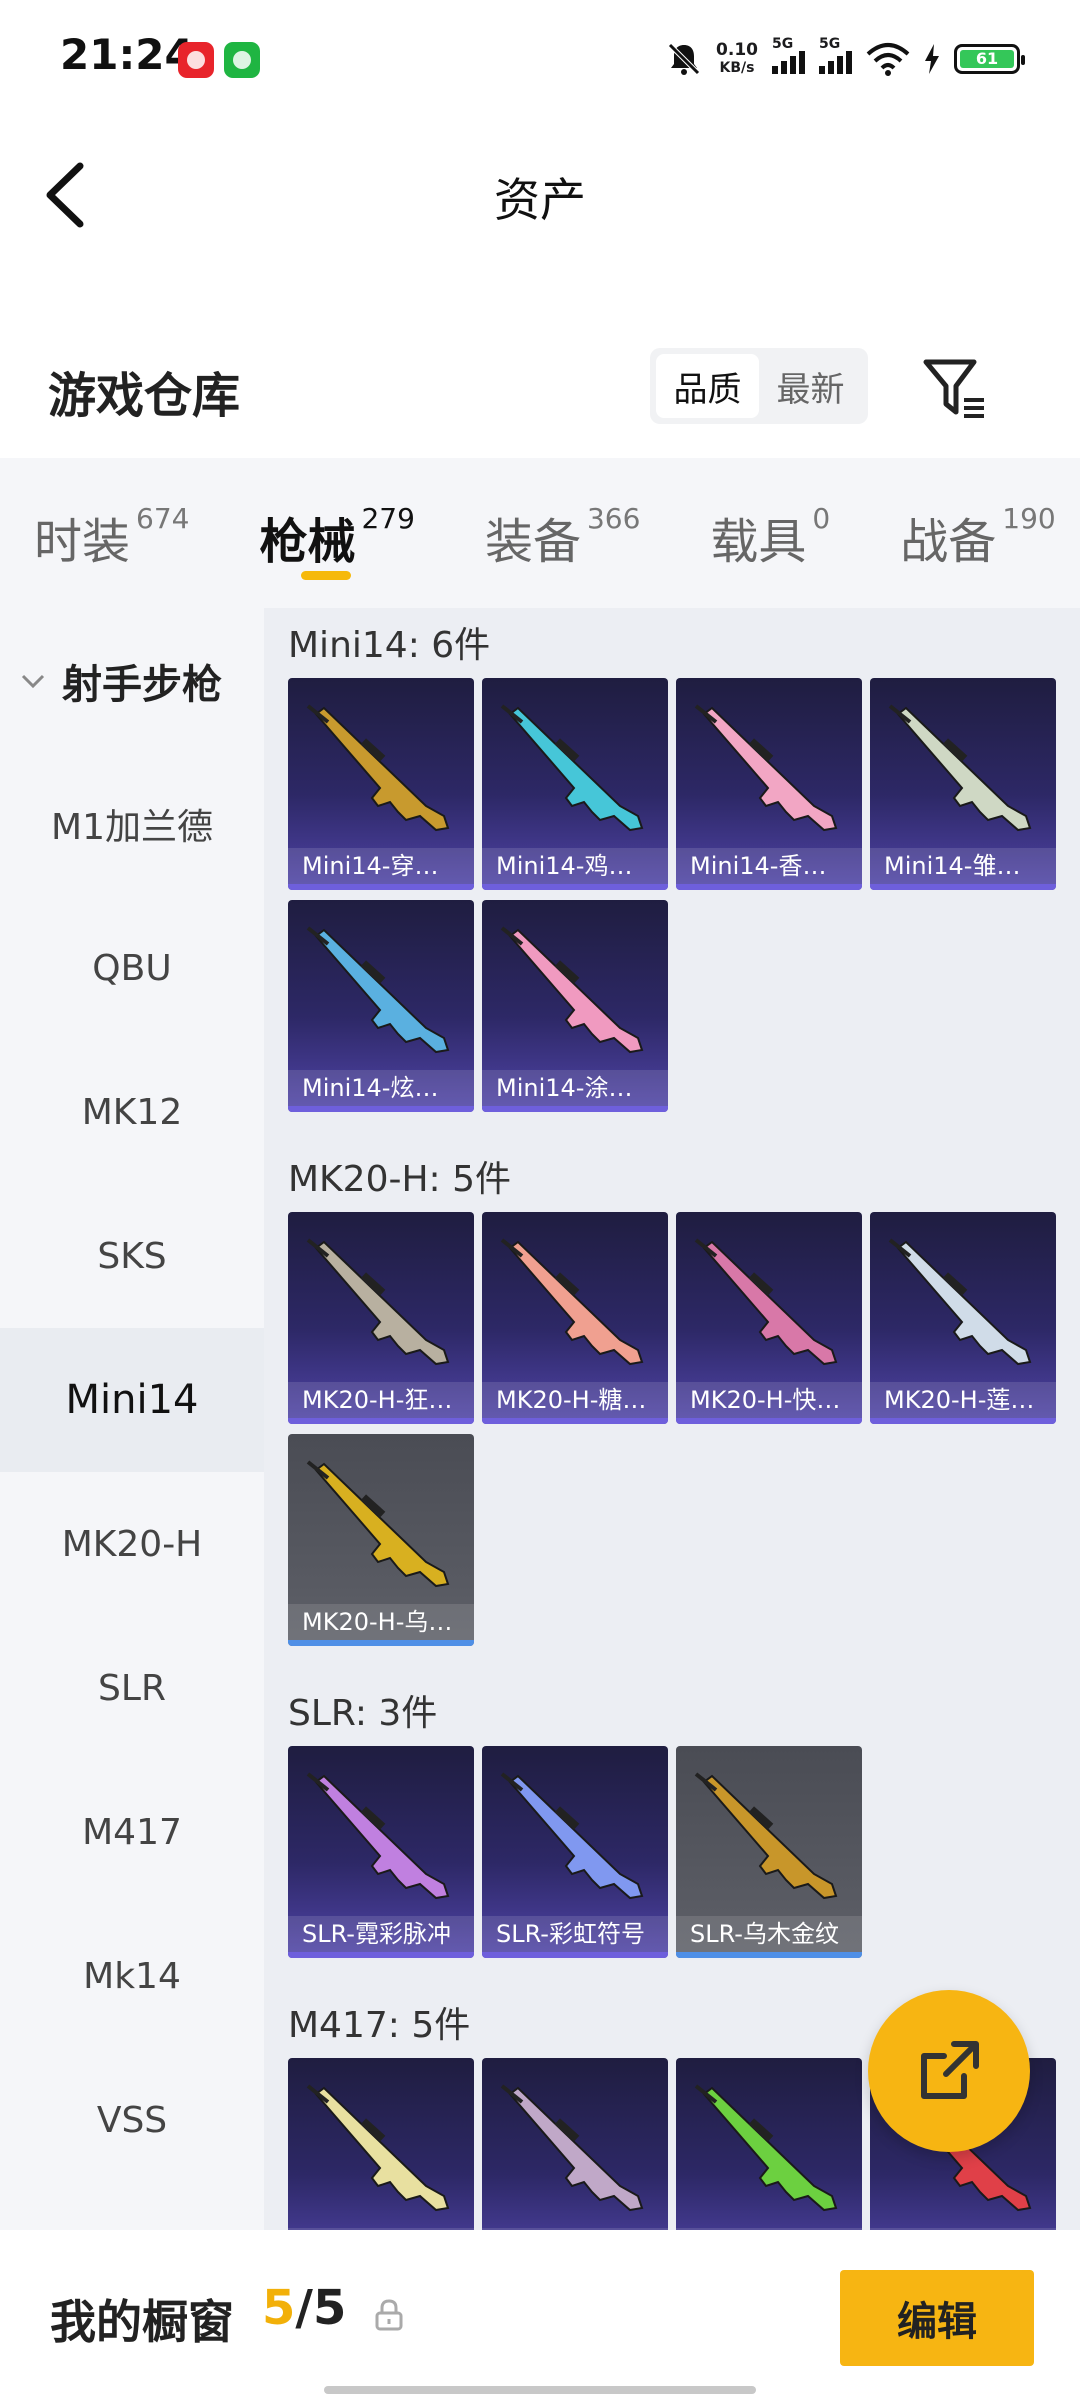 This screenshot has height=2400, width=1080. Describe the element at coordinates (132, 1112) in the screenshot. I see `sidebar-item-mk12: MK12` at that location.